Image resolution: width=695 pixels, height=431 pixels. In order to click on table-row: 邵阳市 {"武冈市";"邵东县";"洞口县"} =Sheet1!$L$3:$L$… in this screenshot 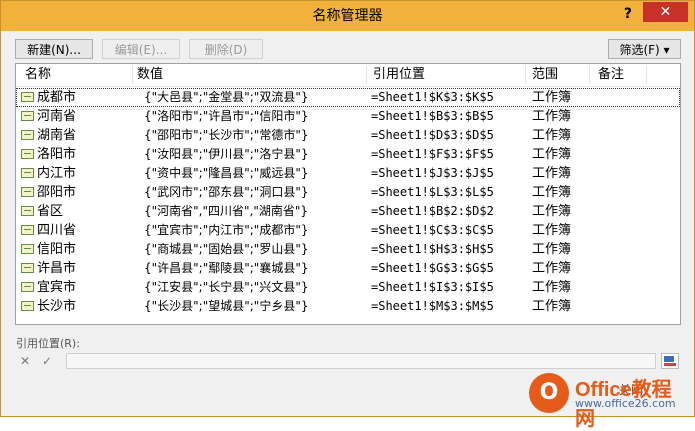, I will do `click(348, 192)`.